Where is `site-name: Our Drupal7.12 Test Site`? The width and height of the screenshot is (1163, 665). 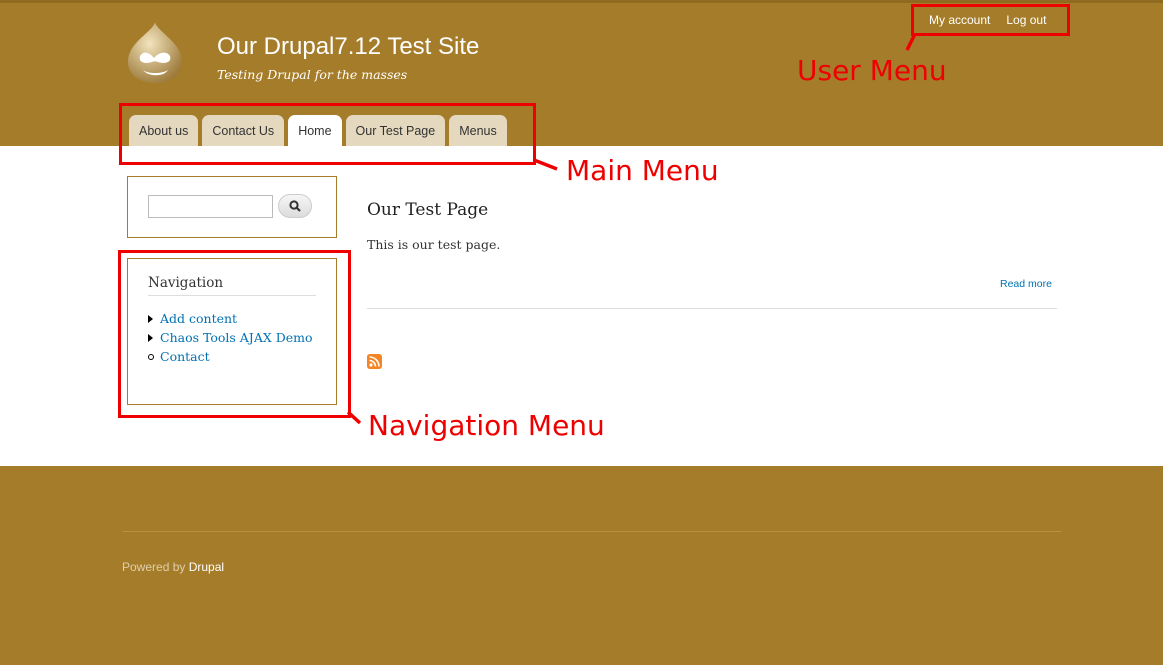 site-name: Our Drupal7.12 Test Site is located at coordinates (348, 47).